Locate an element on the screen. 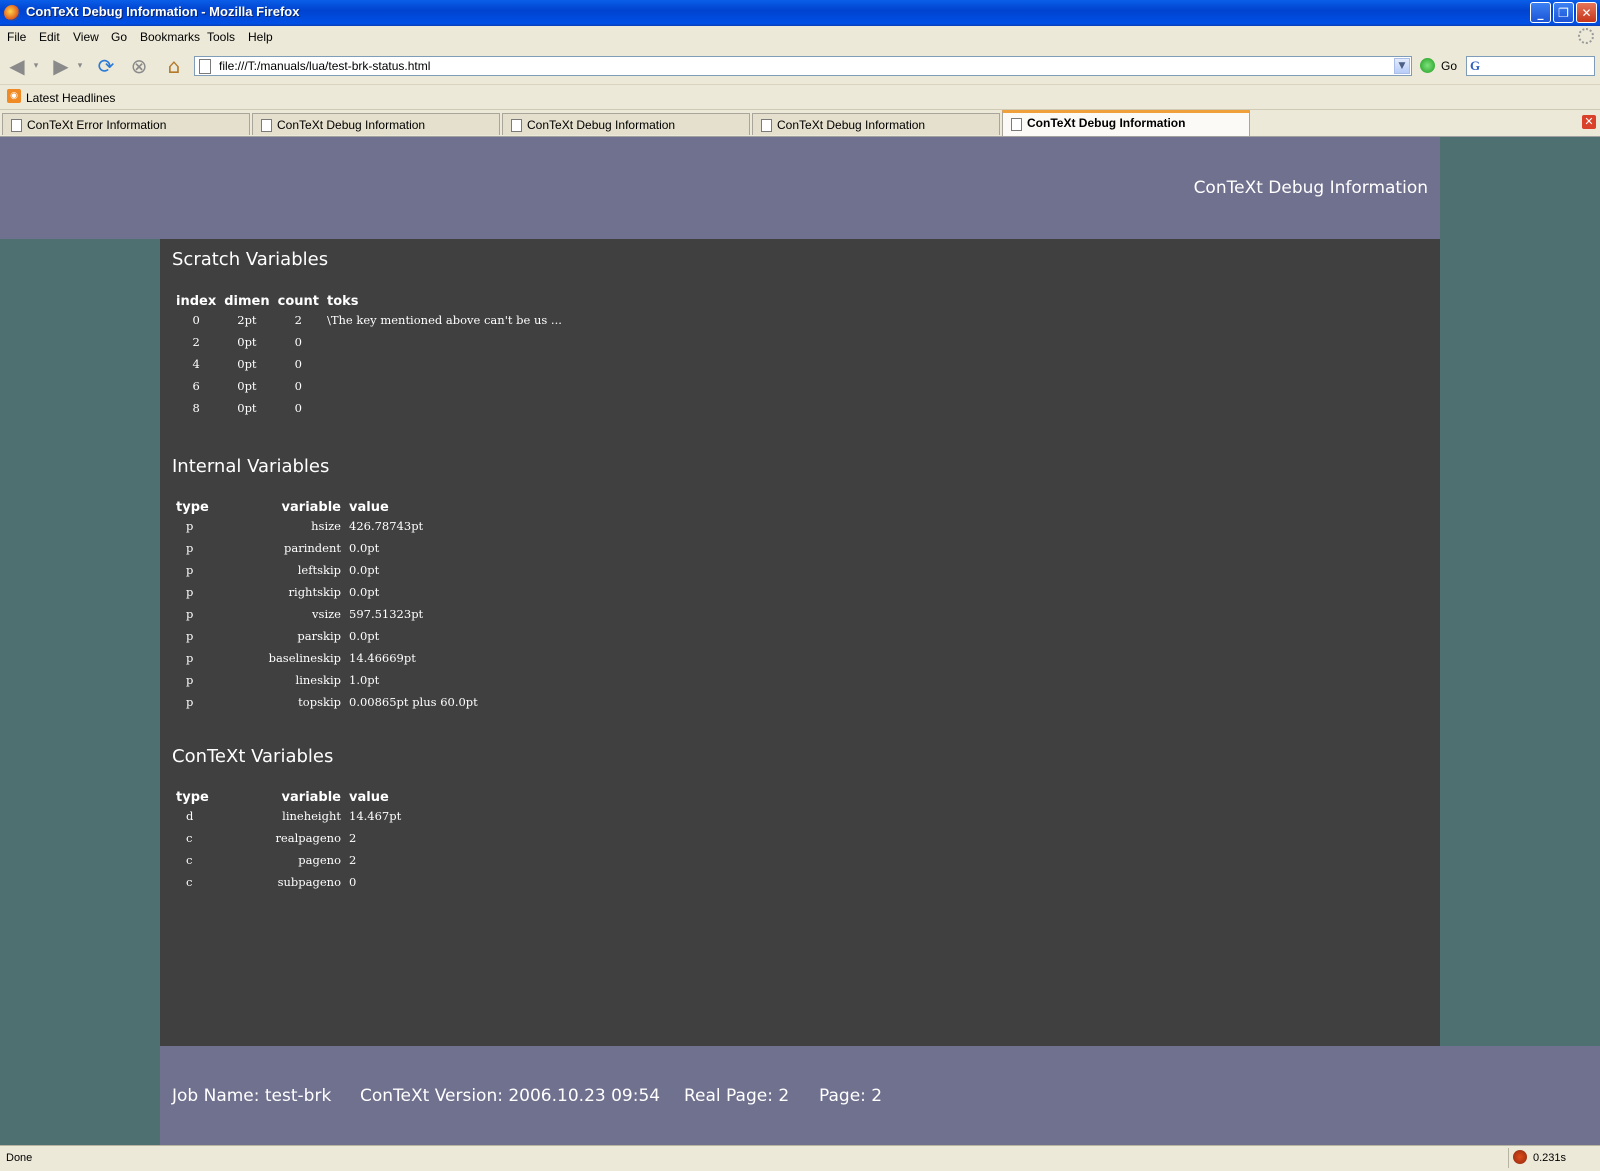 The height and width of the screenshot is (1171, 1600). go-button-label: Go is located at coordinates (1449, 66).